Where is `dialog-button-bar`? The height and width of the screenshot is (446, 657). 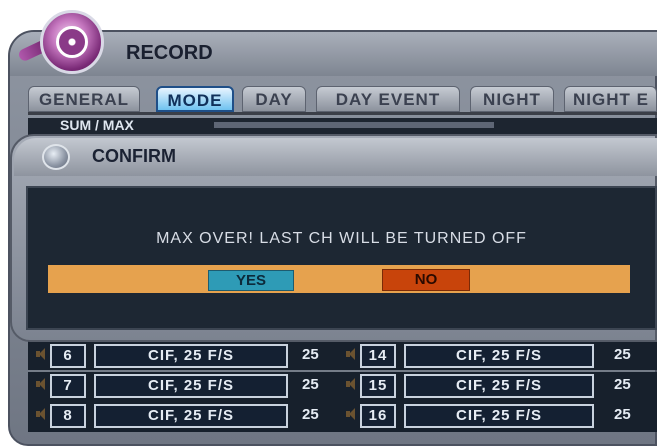 dialog-button-bar is located at coordinates (339, 279).